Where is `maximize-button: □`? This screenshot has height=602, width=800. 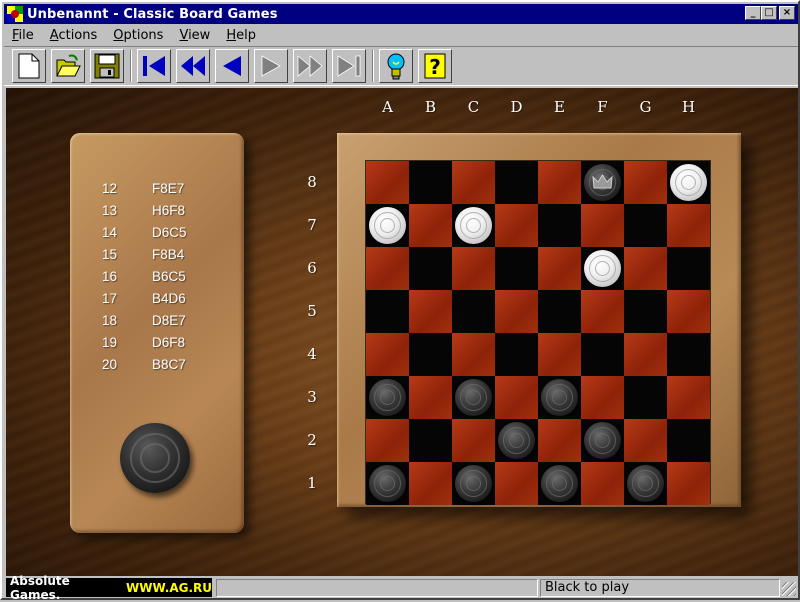 maximize-button: □ is located at coordinates (769, 13).